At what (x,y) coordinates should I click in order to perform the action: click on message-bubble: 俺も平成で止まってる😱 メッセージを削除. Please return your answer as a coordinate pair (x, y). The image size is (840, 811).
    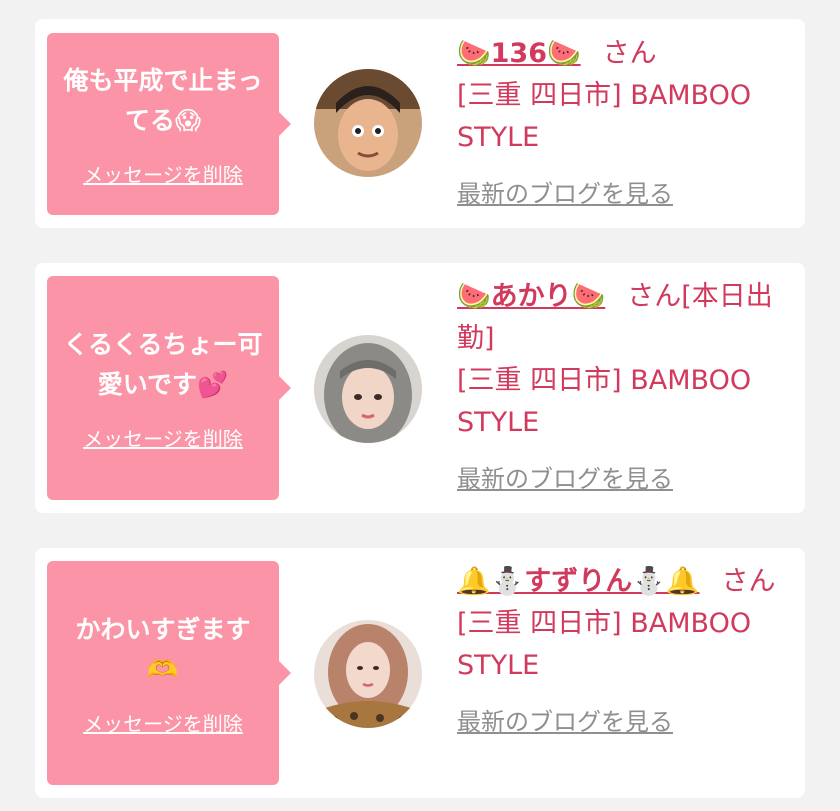
    Looking at the image, I should click on (169, 124).